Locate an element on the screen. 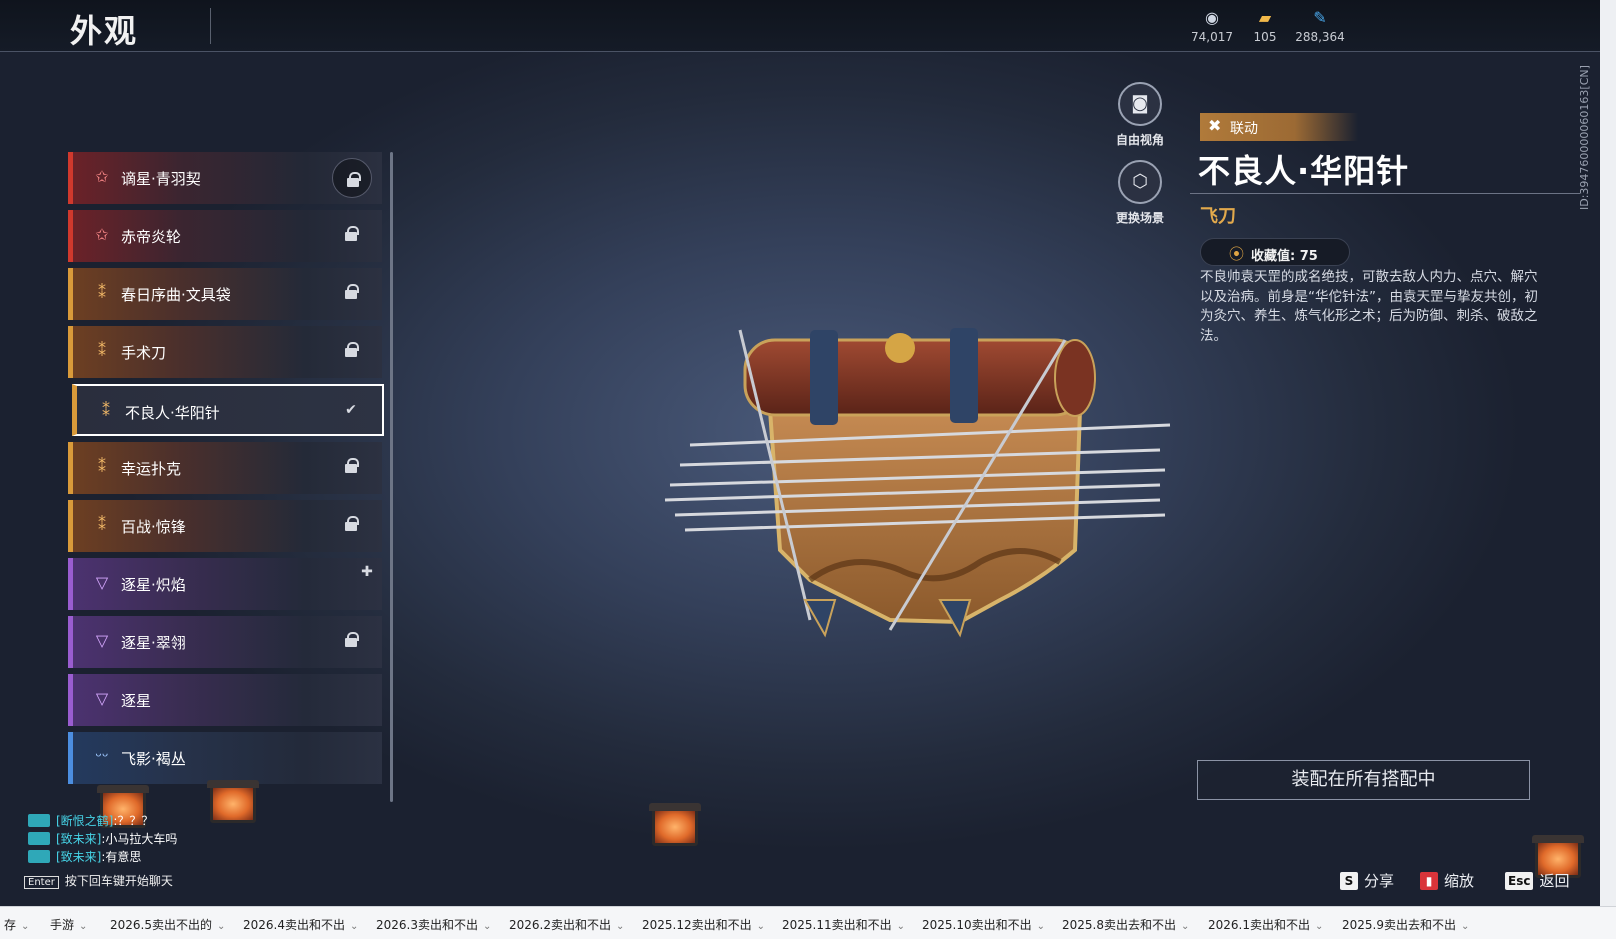 The height and width of the screenshot is (939, 1616). bookmark-label: 2025.11卖出和不出 is located at coordinates (837, 925).